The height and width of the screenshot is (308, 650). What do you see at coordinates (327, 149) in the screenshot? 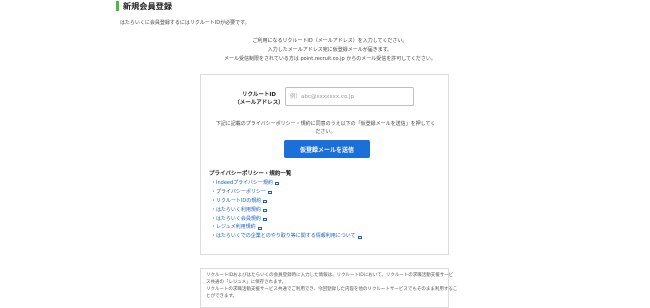
I see `send-provisional-email-button: 仮登録メールを送信` at bounding box center [327, 149].